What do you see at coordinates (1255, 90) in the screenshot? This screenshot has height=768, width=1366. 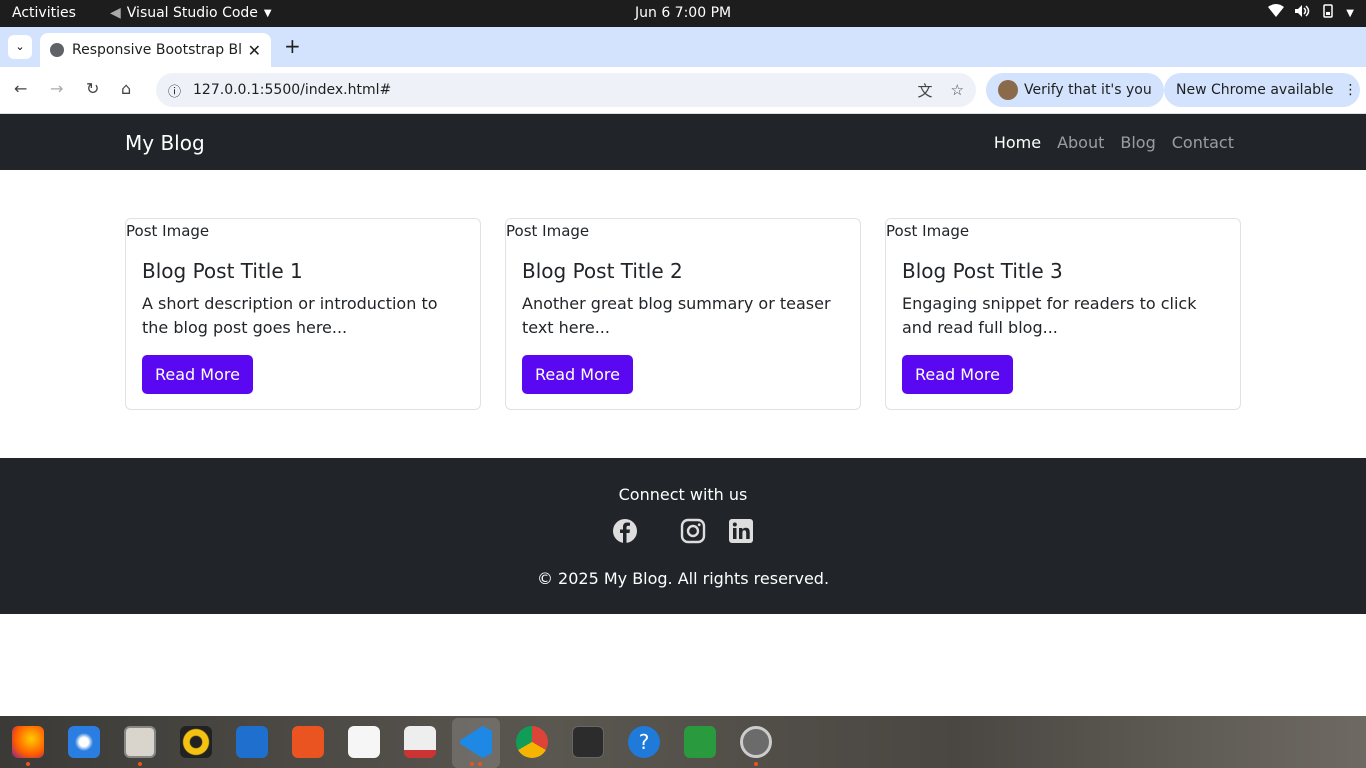 I see `update-label: New Chrome available` at bounding box center [1255, 90].